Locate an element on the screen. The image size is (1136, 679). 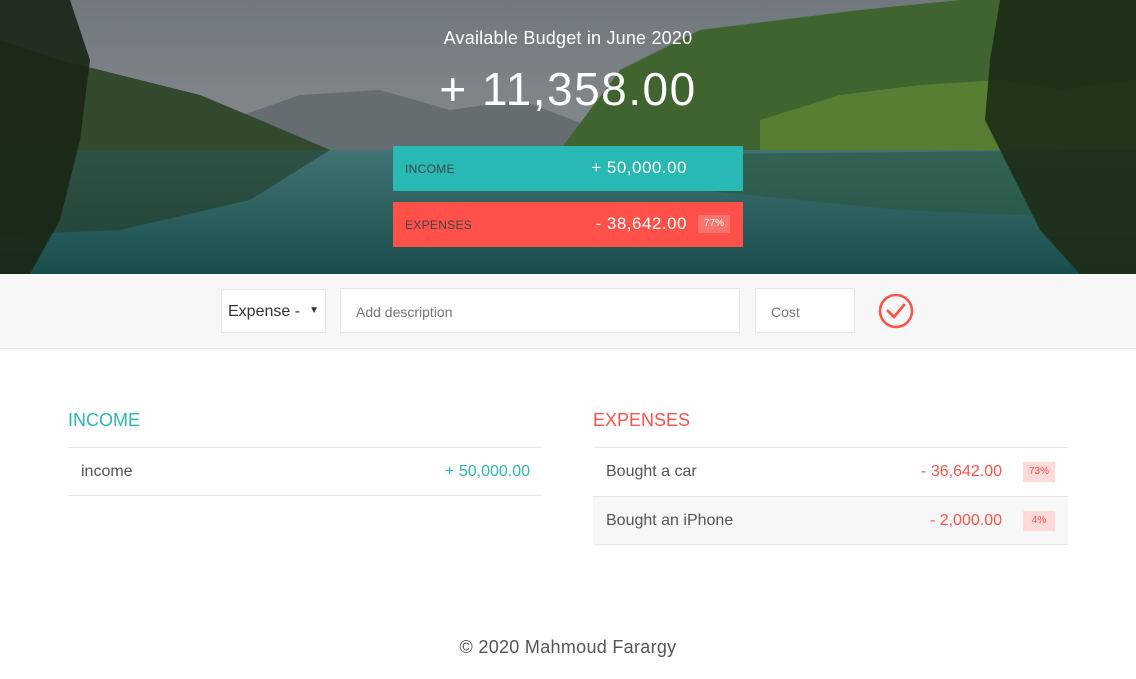
expense-item-value: - 2,000.00 is located at coordinates (965, 520).